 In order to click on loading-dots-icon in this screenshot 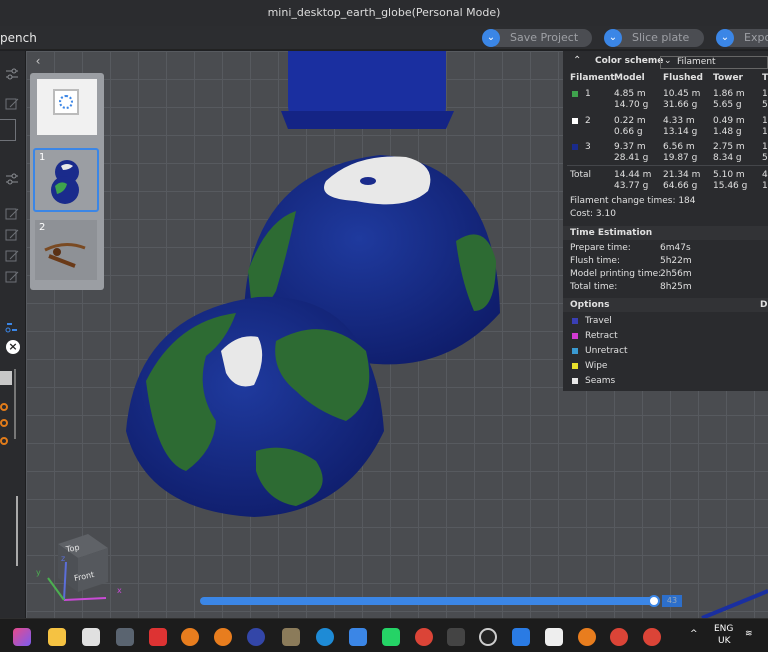, I will do `click(66, 102)`.